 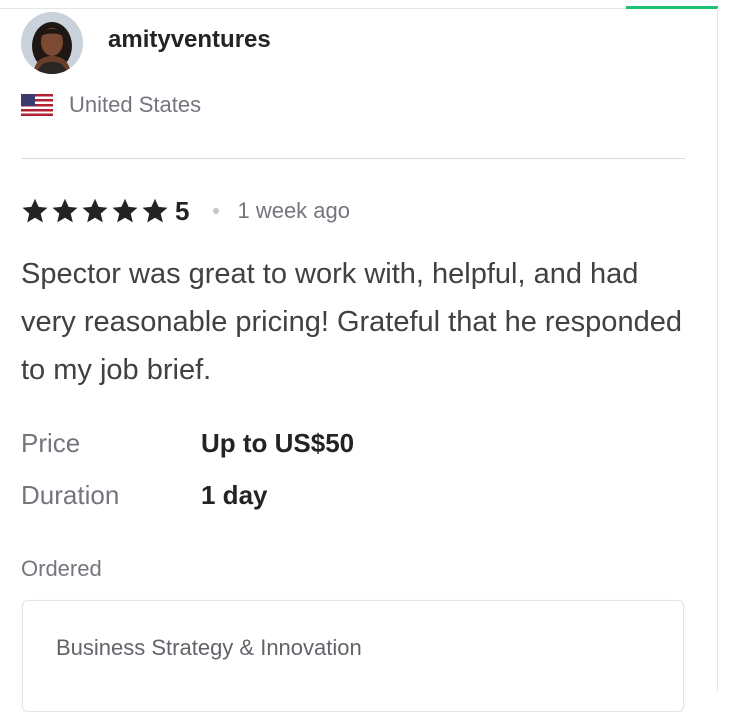 What do you see at coordinates (144, 495) in the screenshot?
I see `duration-row: Duration 1 day` at bounding box center [144, 495].